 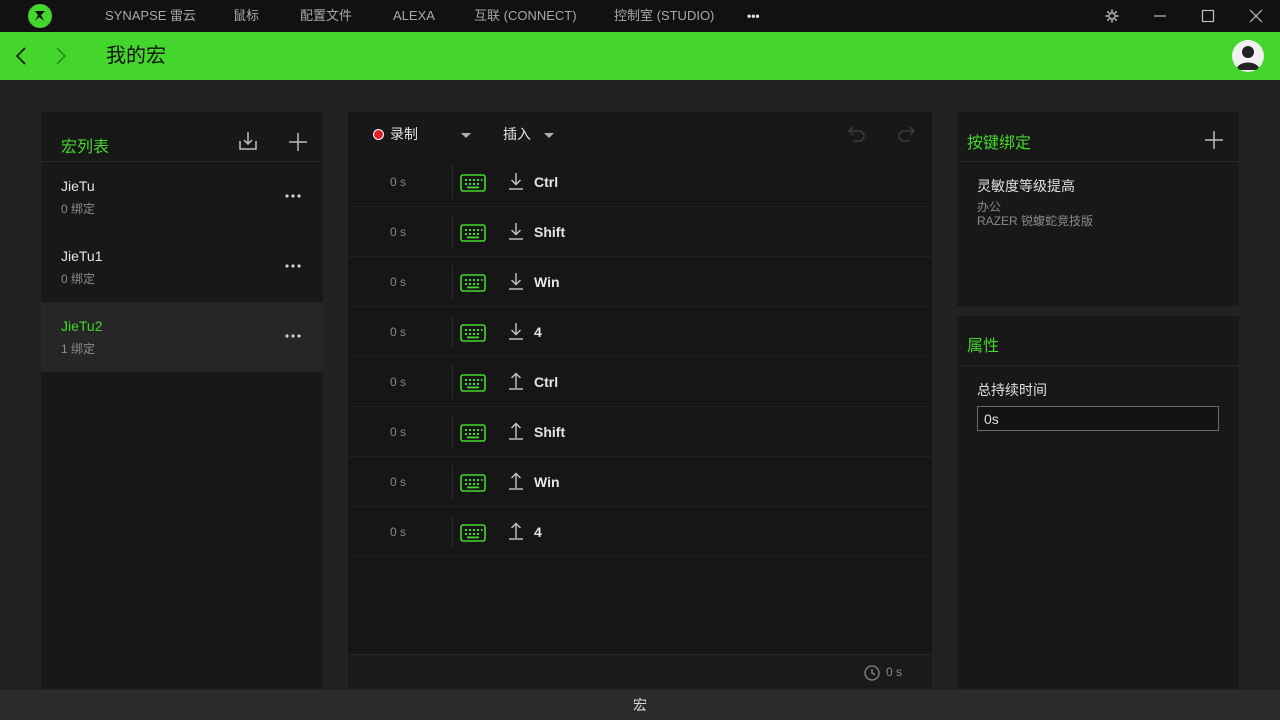 What do you see at coordinates (1256, 16) in the screenshot?
I see `close-icon` at bounding box center [1256, 16].